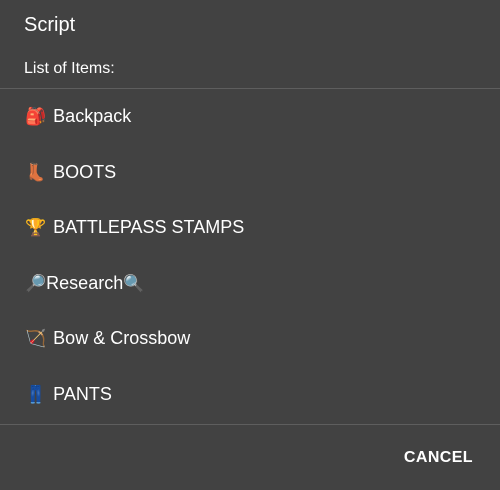  Describe the element at coordinates (85, 172) in the screenshot. I see `list-item-label: BOOTS` at that location.